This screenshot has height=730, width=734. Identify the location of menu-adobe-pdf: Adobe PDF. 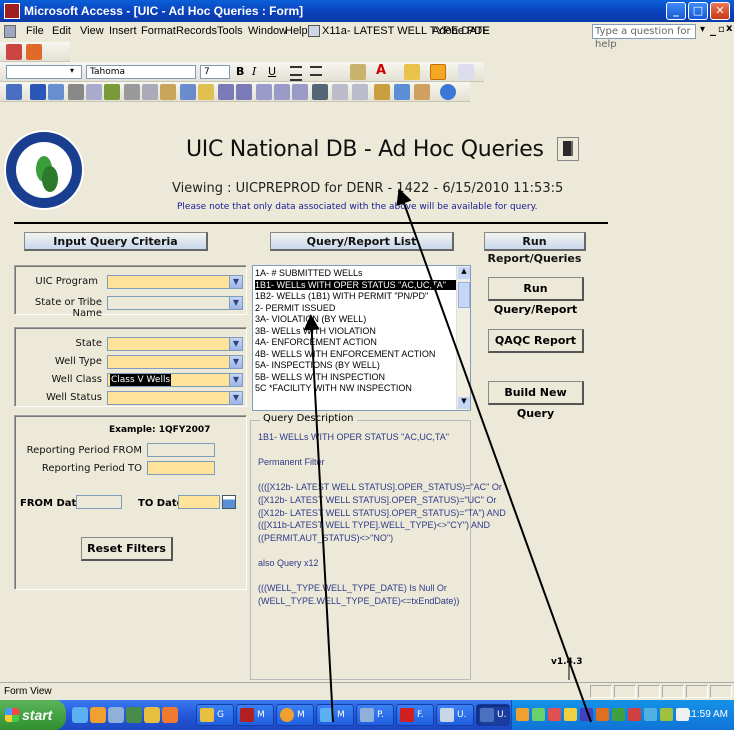
(460, 31).